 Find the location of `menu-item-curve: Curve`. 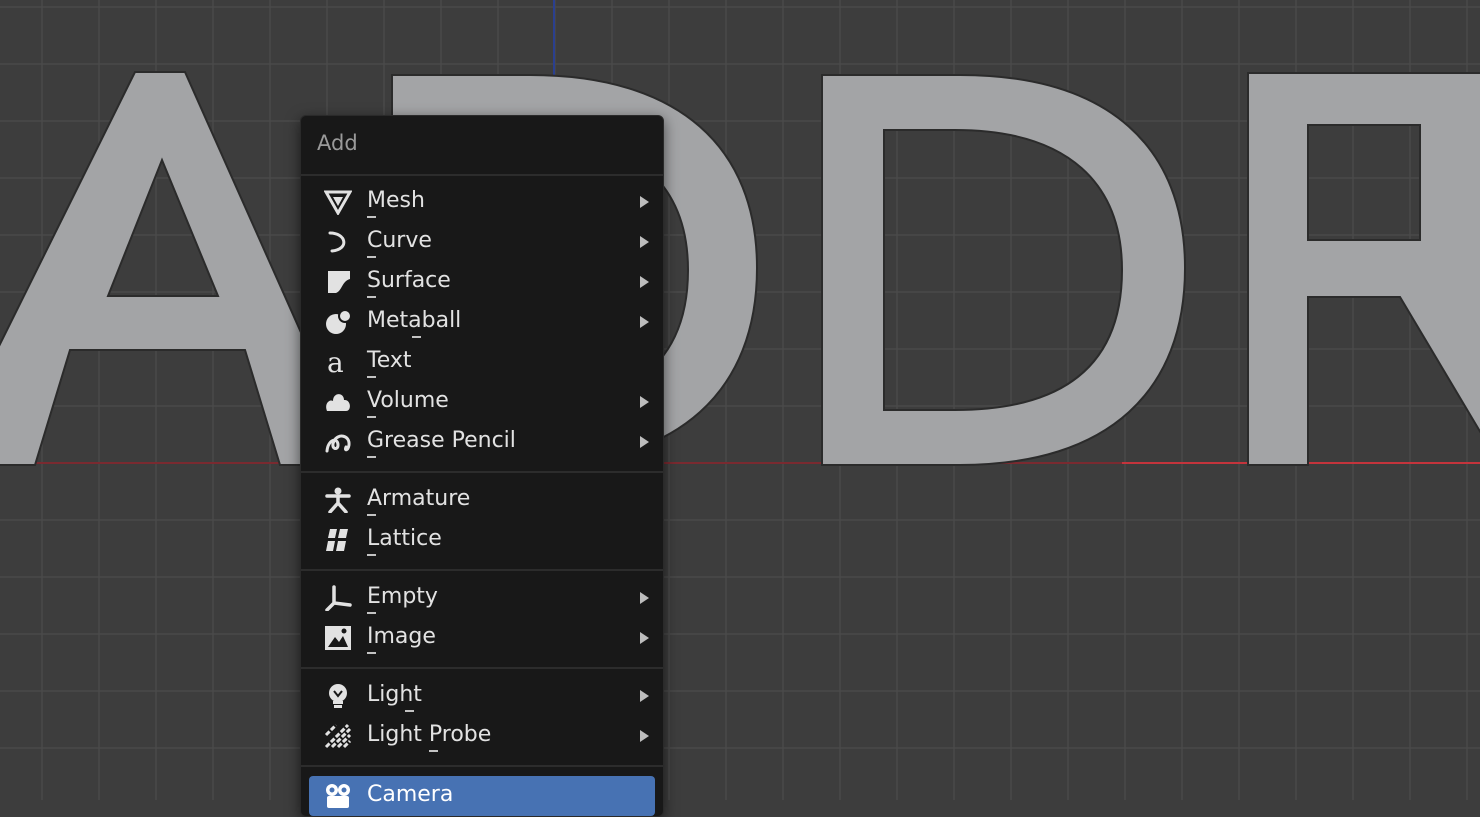

menu-item-curve: Curve is located at coordinates (482, 242).